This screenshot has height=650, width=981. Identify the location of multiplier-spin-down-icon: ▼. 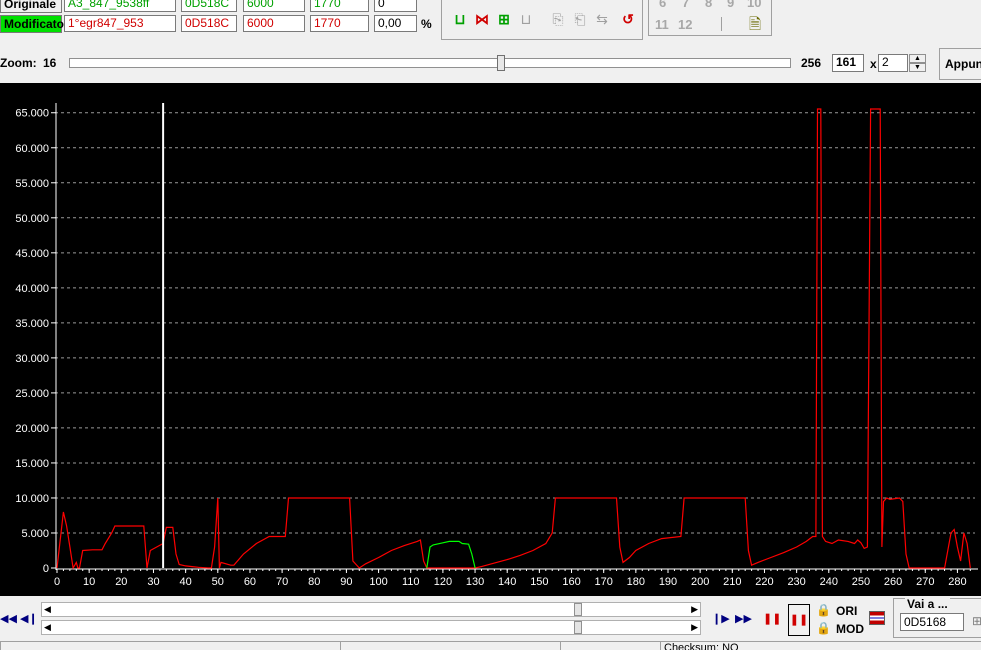
(917, 67).